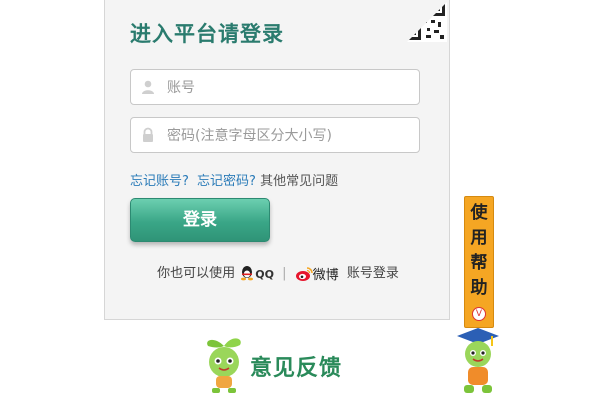 Image resolution: width=600 pixels, height=400 pixels. I want to click on page-title: 进入平台请登录, so click(207, 34).